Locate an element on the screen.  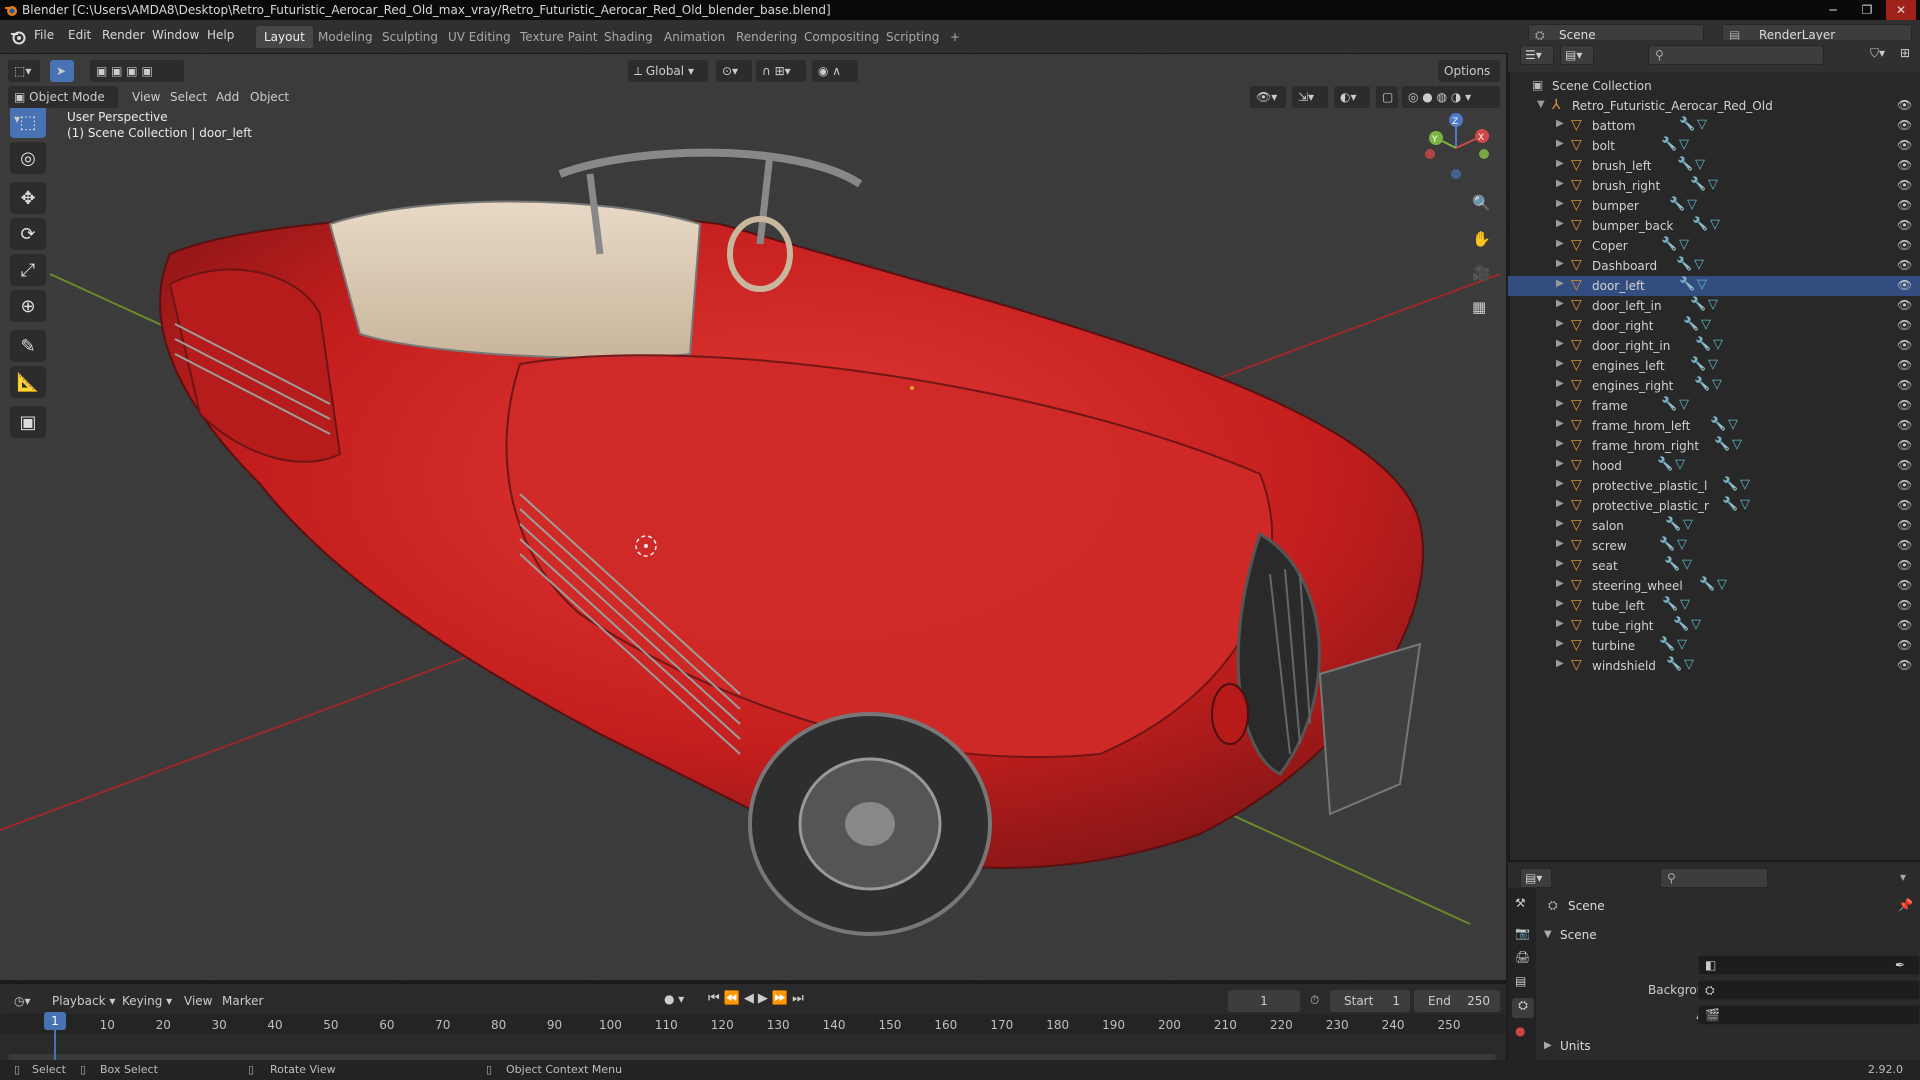
menu-render: Render is located at coordinates (123, 35).